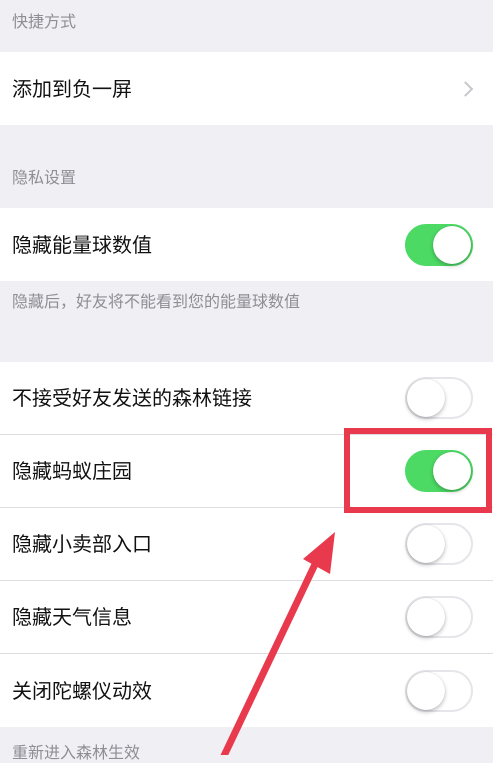 The width and height of the screenshot is (493, 763). I want to click on toggle-hide-energy-value, so click(439, 244).